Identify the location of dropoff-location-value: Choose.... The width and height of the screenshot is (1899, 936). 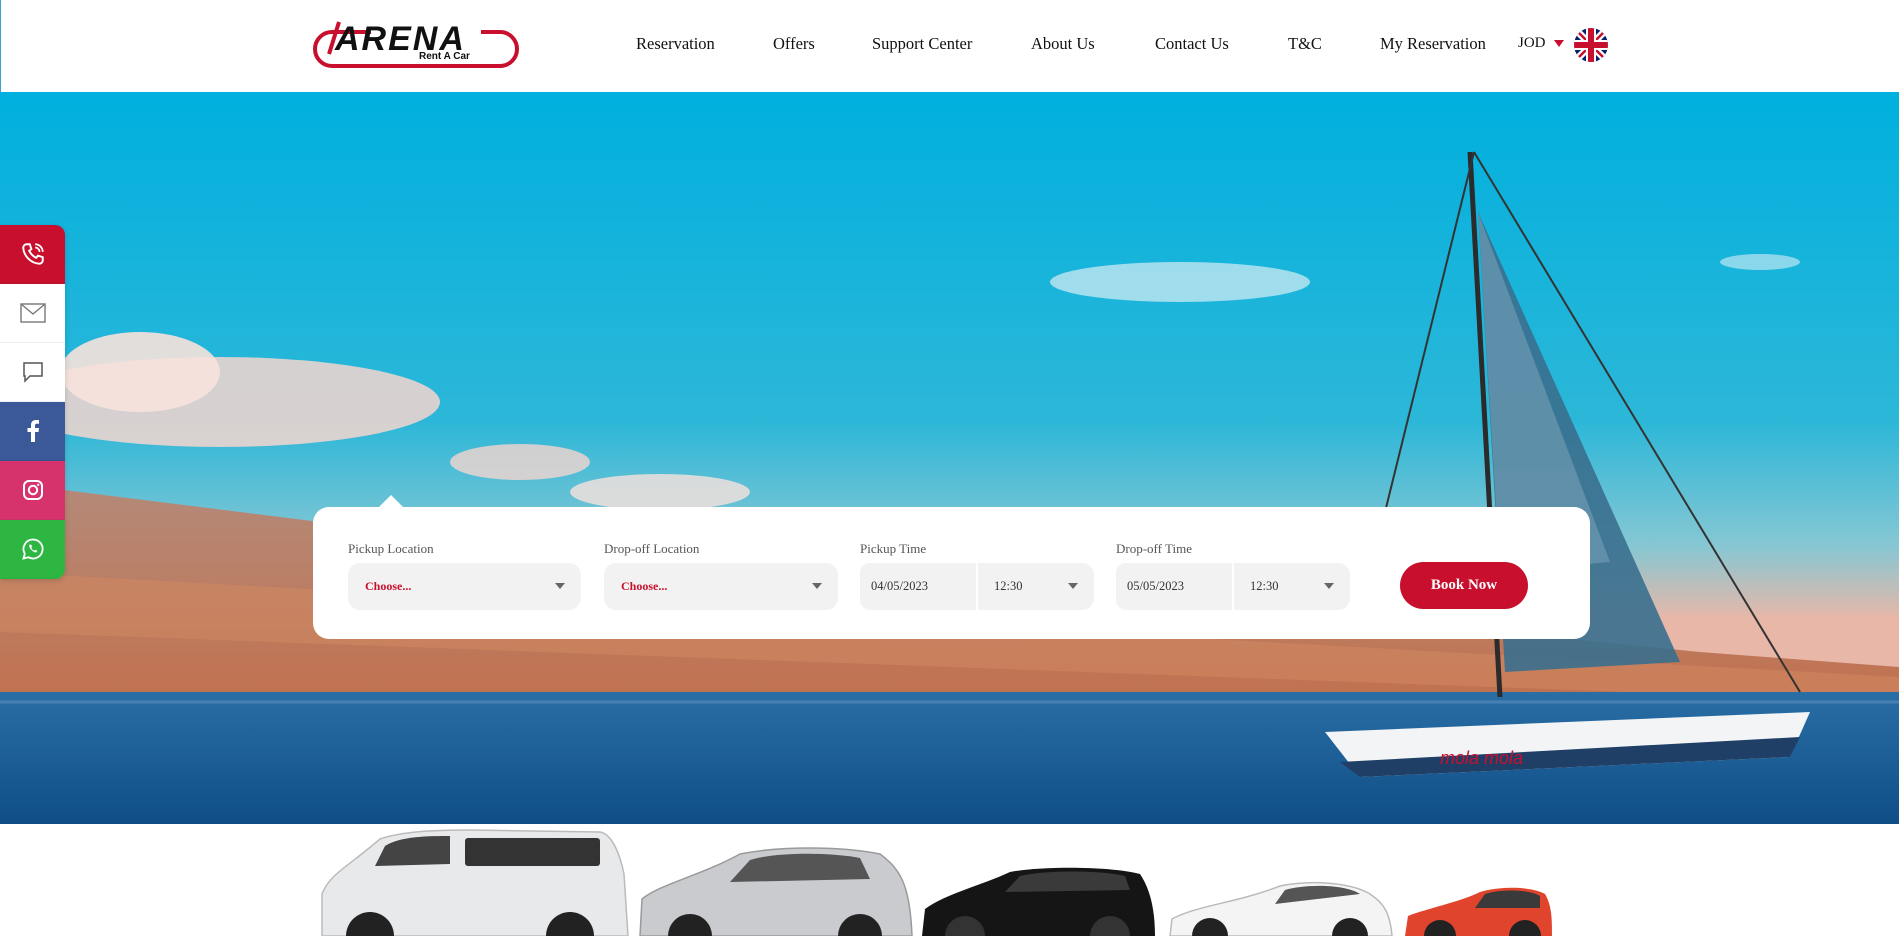
(644, 586).